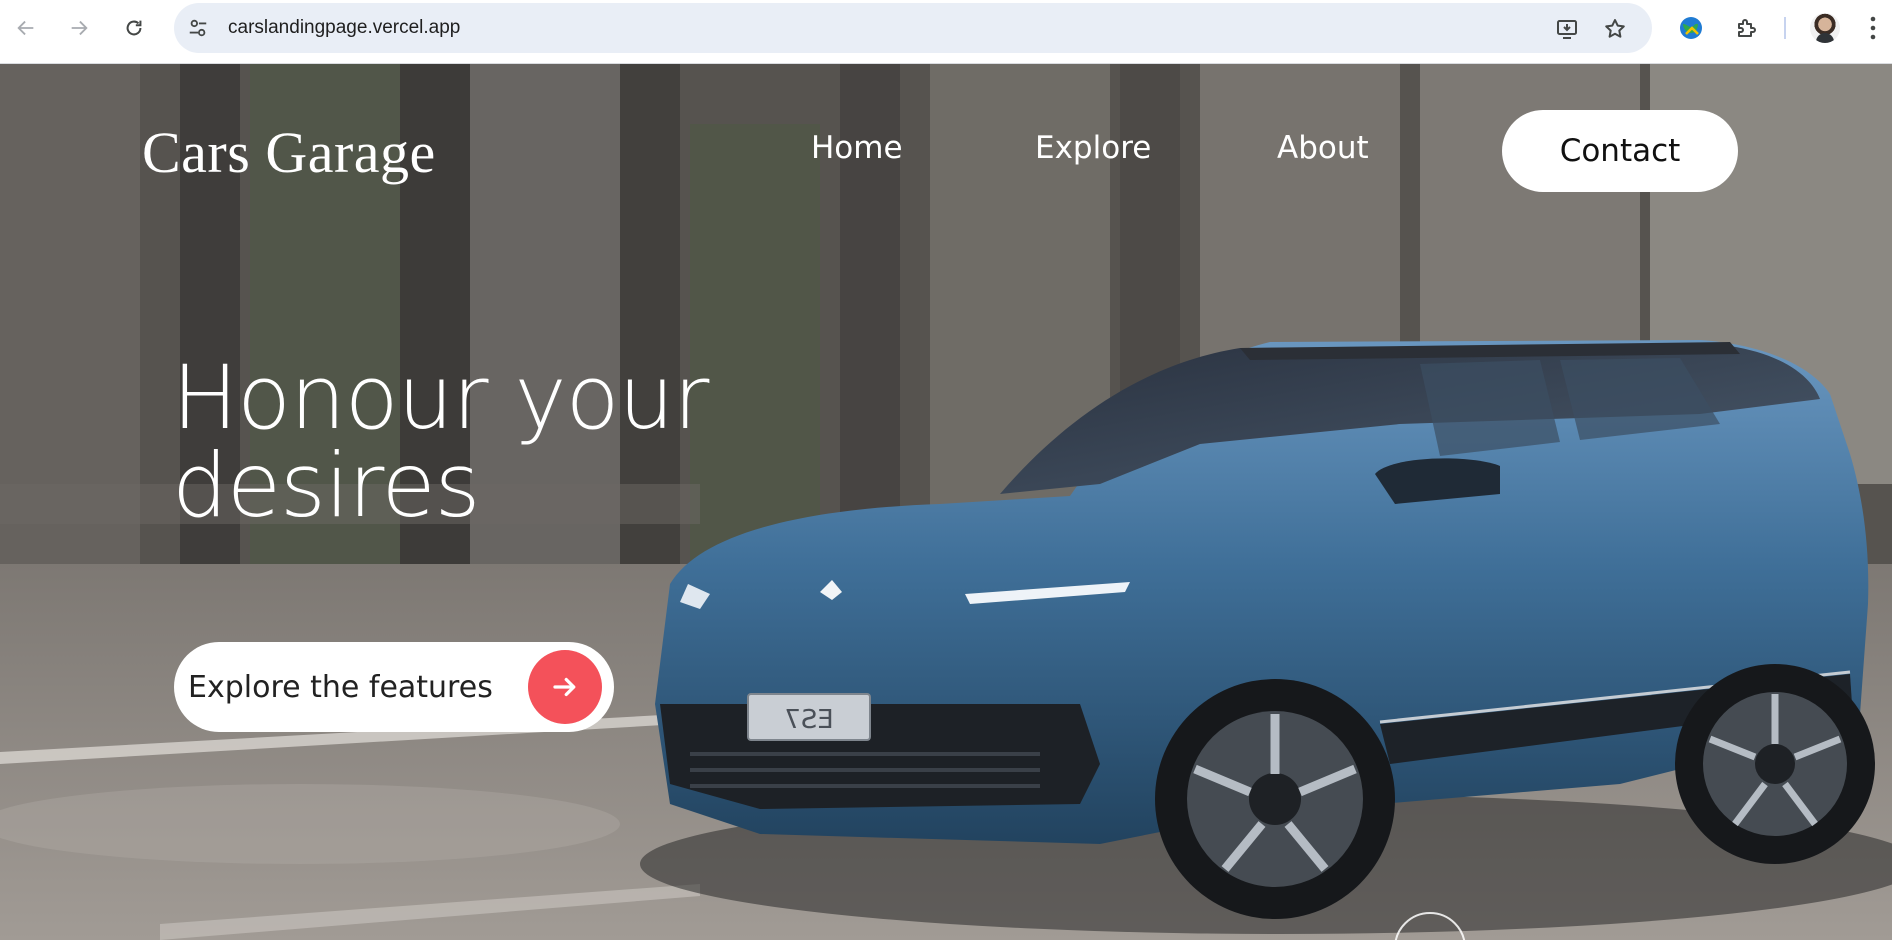 This screenshot has width=1892, height=940. I want to click on tune-icon, so click(198, 28).